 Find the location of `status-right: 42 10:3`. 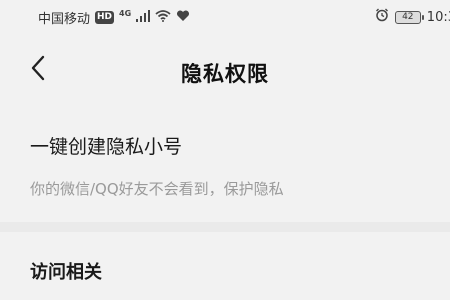

status-right: 42 10:3 is located at coordinates (412, 17).